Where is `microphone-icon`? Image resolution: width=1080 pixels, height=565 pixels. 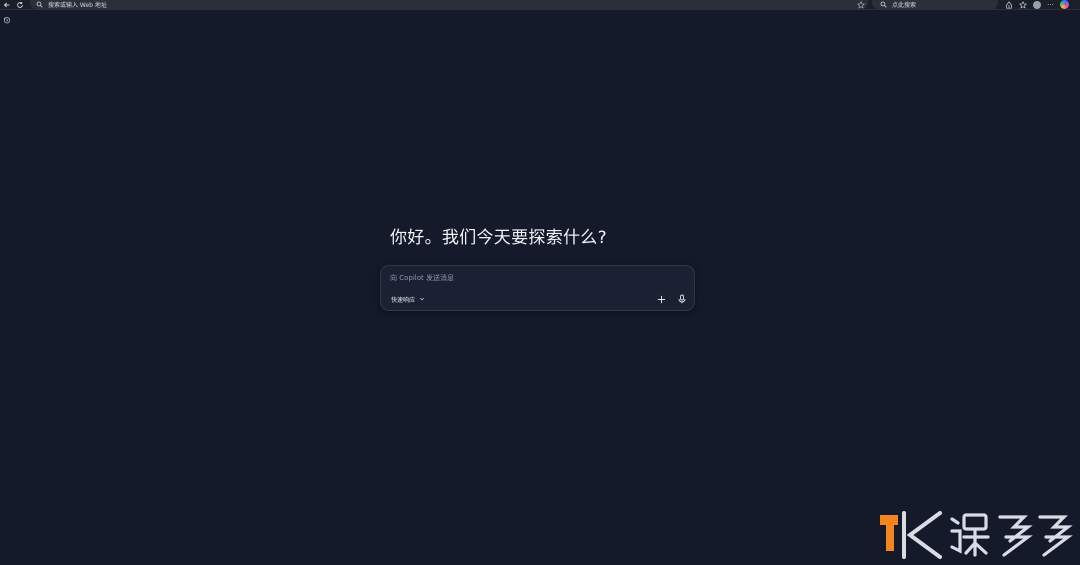 microphone-icon is located at coordinates (682, 299).